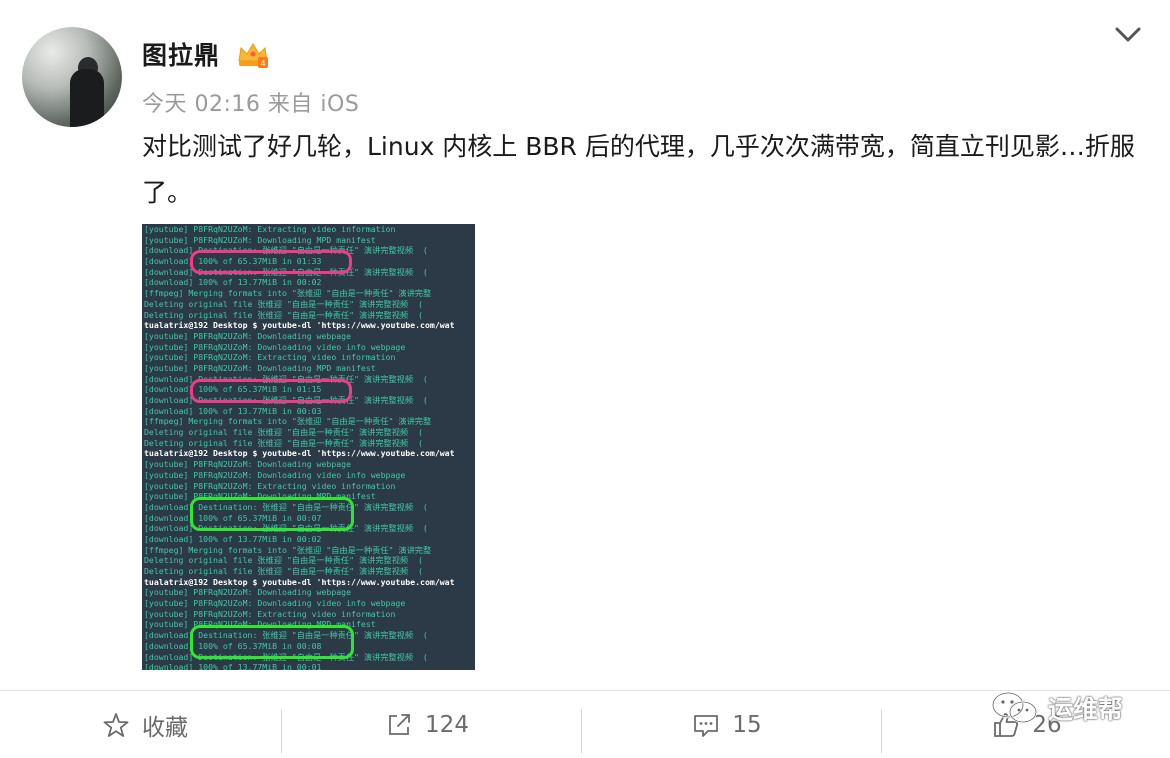 This screenshot has height=758, width=1170. I want to click on star-icon, so click(116, 724).